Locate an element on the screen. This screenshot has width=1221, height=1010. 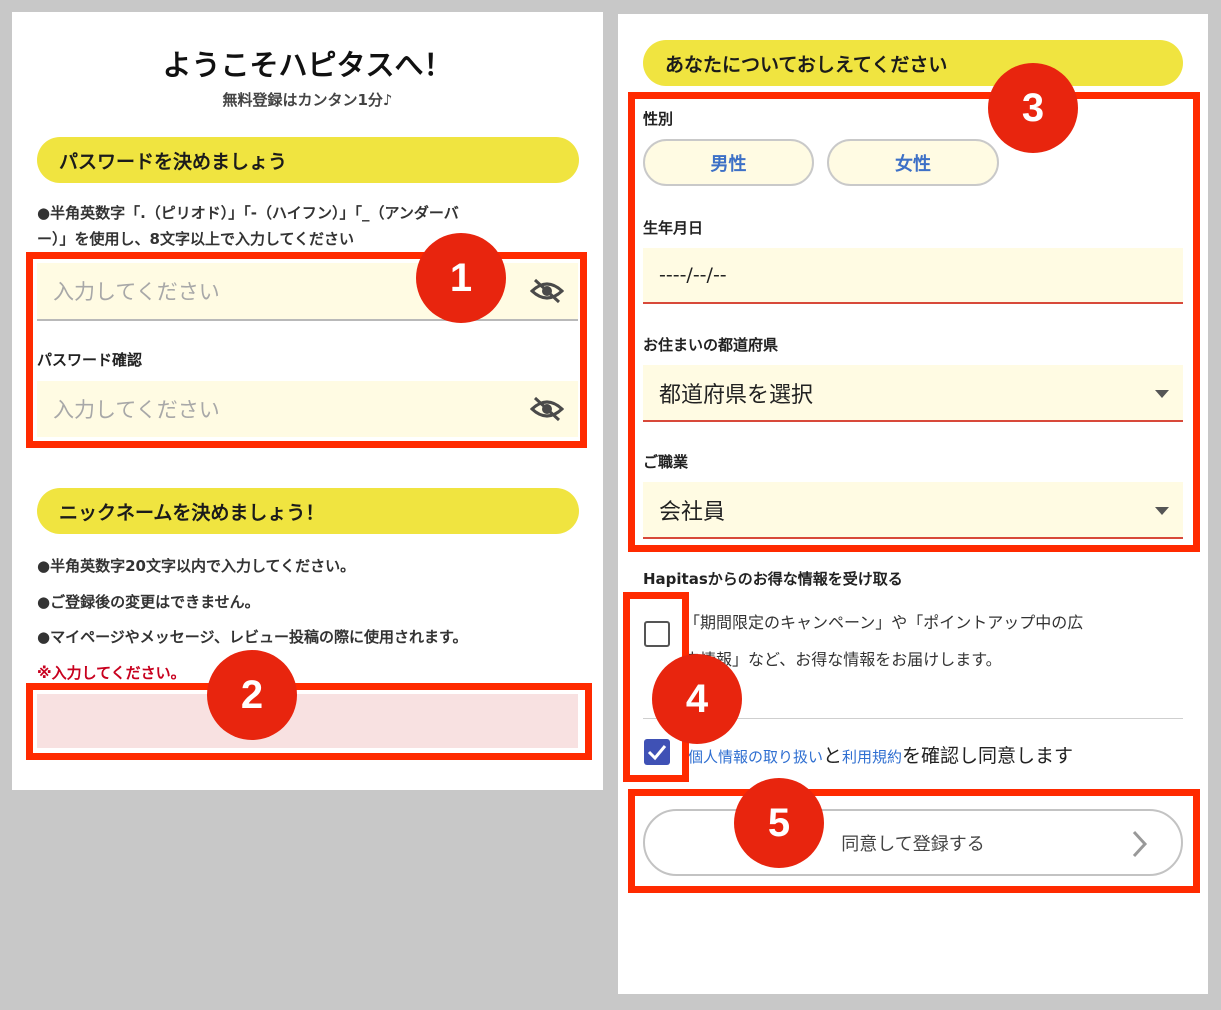
step-badge-2: 2 is located at coordinates (252, 695).